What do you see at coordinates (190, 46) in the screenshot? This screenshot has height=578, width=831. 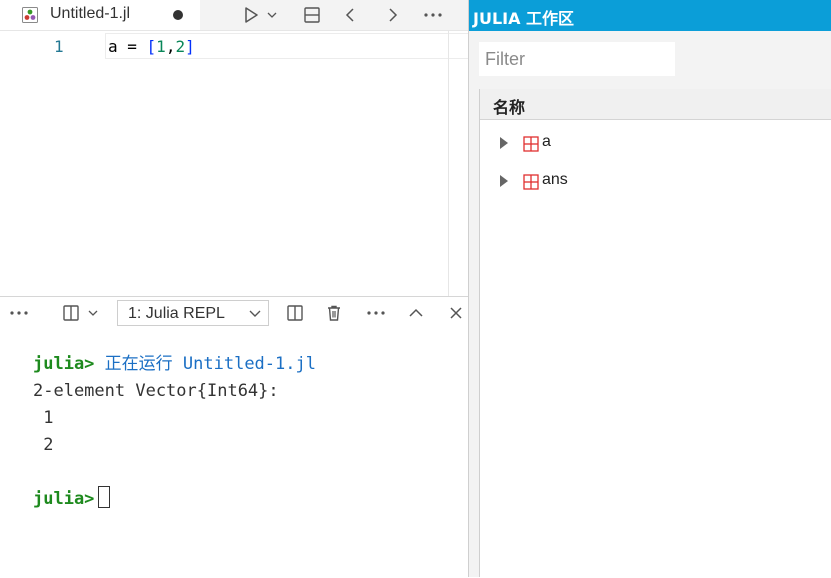 I see `code-bracket-close: ]` at bounding box center [190, 46].